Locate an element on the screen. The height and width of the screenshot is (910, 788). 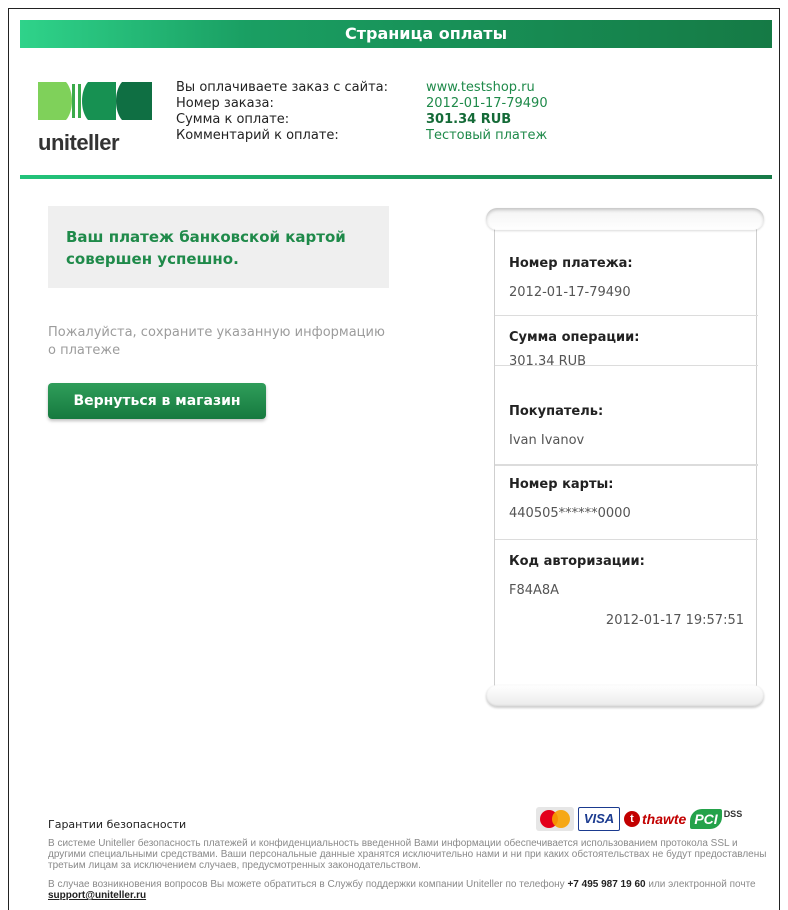
pci-dss-logo-icon: PCI DSS is located at coordinates (716, 819).